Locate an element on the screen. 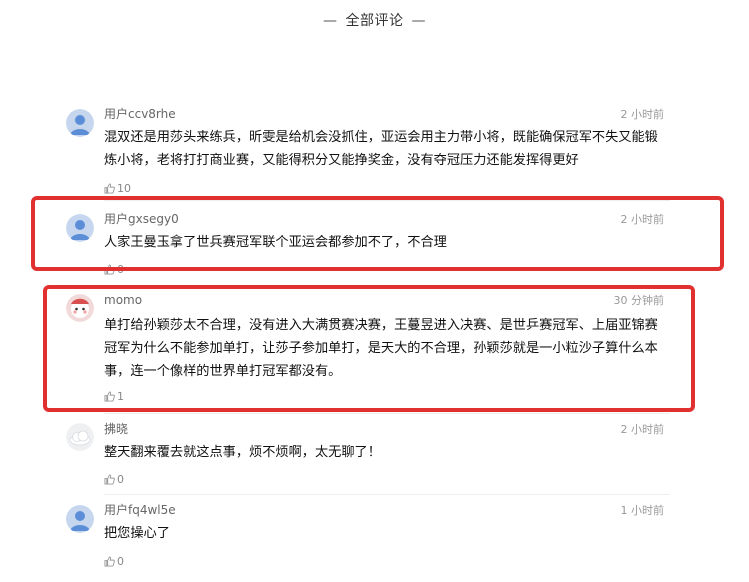  header-dash-right: — is located at coordinates (418, 21).